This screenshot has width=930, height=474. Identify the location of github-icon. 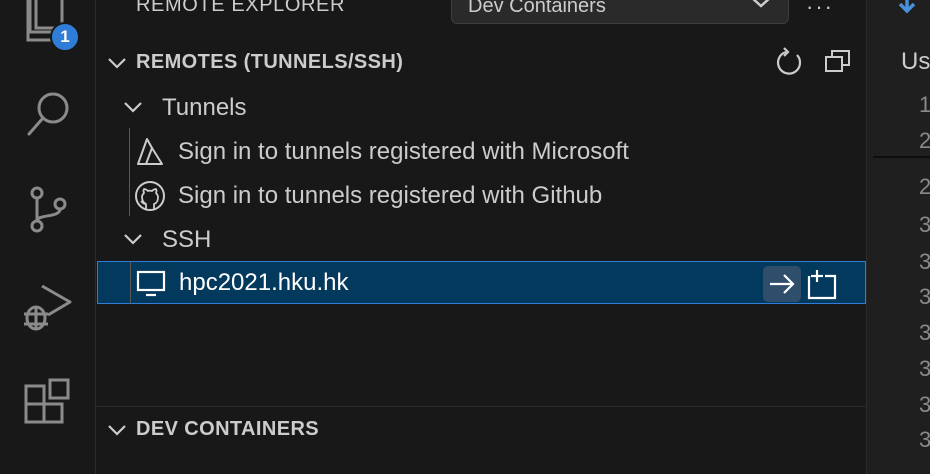
(150, 196).